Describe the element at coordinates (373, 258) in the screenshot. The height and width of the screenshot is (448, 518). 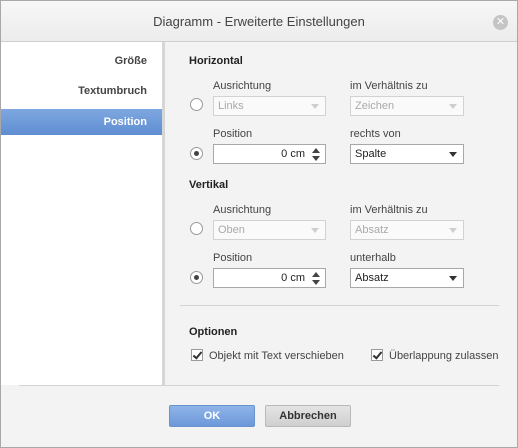
I see `vertical-below-label: unterhalb` at that location.